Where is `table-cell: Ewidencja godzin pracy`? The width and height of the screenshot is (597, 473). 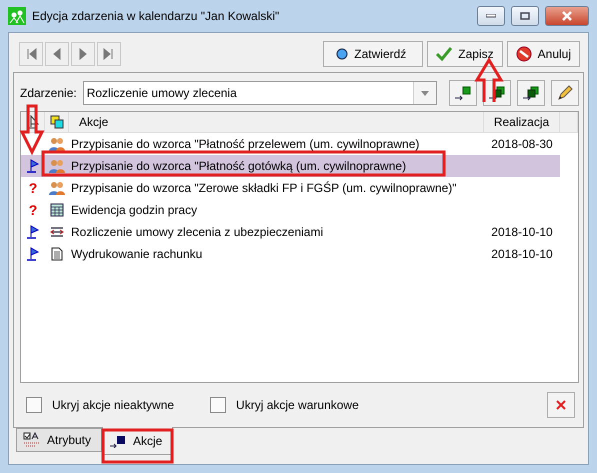 table-cell: Ewidencja godzin pracy is located at coordinates (134, 210).